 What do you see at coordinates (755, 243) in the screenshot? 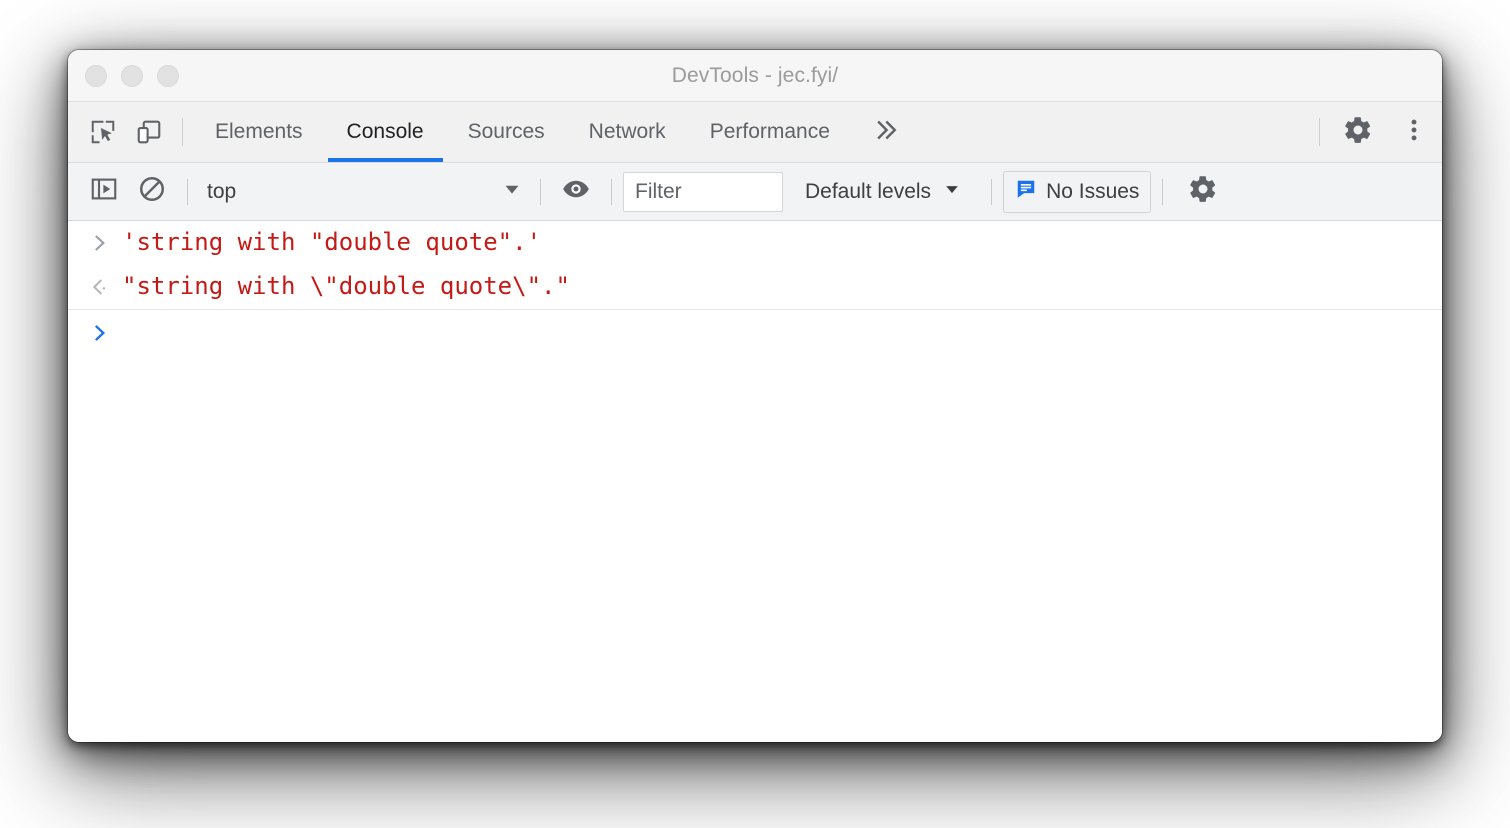
I see `console-input-row: 'string with "double quote".'` at bounding box center [755, 243].